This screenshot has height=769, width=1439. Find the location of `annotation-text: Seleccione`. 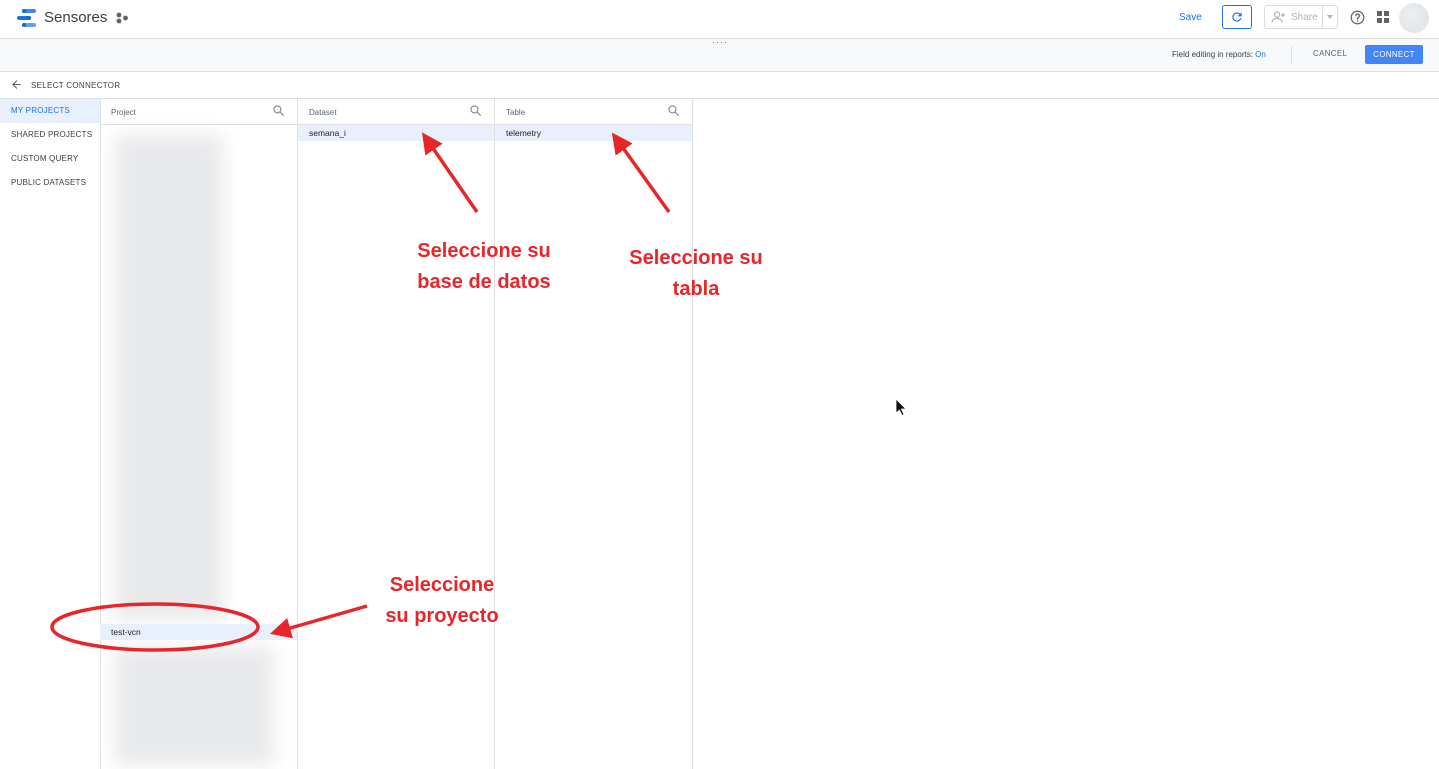

annotation-text: Seleccione is located at coordinates (442, 585).